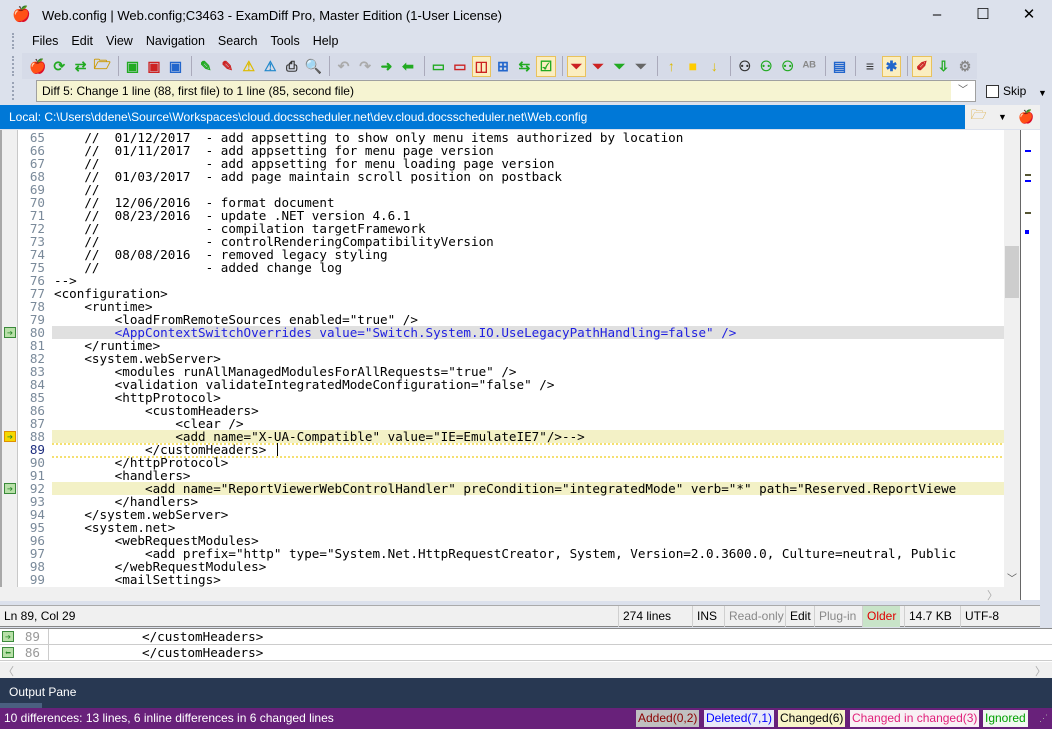 The width and height of the screenshot is (1052, 729). Describe the element at coordinates (37, 66) in the screenshot. I see `open-compare-icon: 🍎` at that location.